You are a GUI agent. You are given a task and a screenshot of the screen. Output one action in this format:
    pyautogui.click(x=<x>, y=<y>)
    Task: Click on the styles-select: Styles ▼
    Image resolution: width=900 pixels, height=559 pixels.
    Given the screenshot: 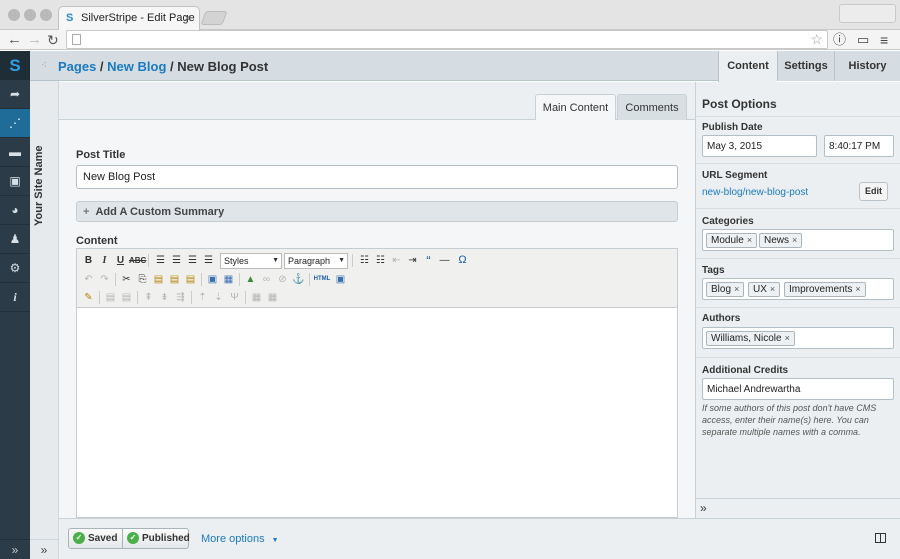 What is the action you would take?
    pyautogui.click(x=251, y=261)
    